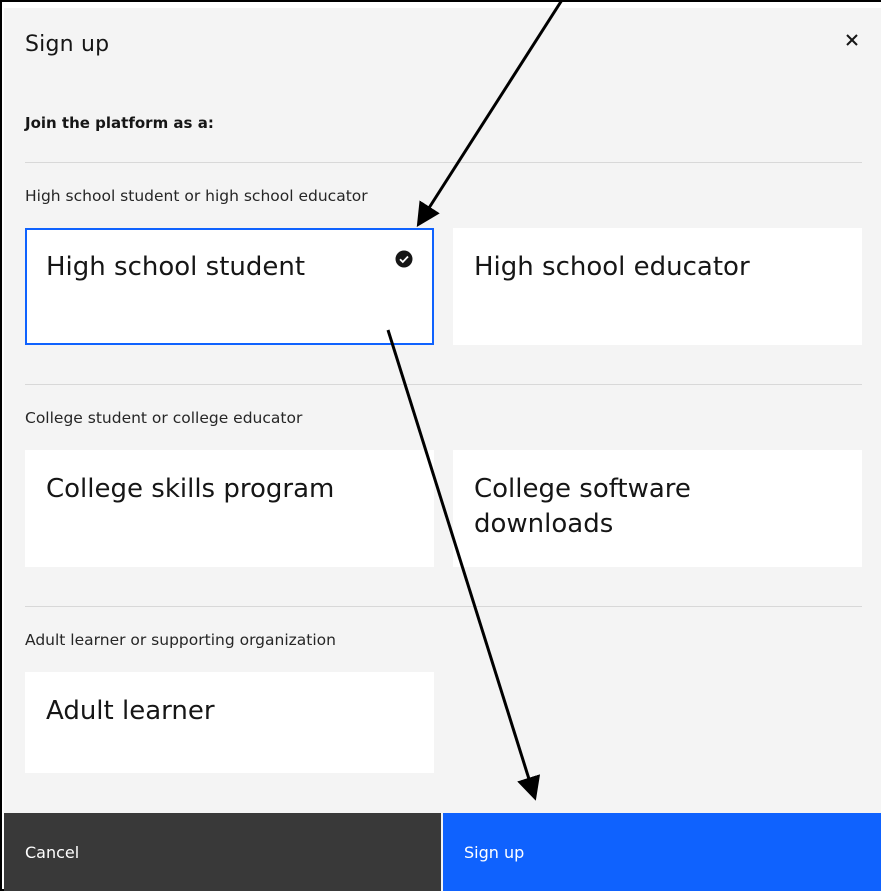 The image size is (881, 891). What do you see at coordinates (852, 40) in the screenshot?
I see `close-icon` at bounding box center [852, 40].